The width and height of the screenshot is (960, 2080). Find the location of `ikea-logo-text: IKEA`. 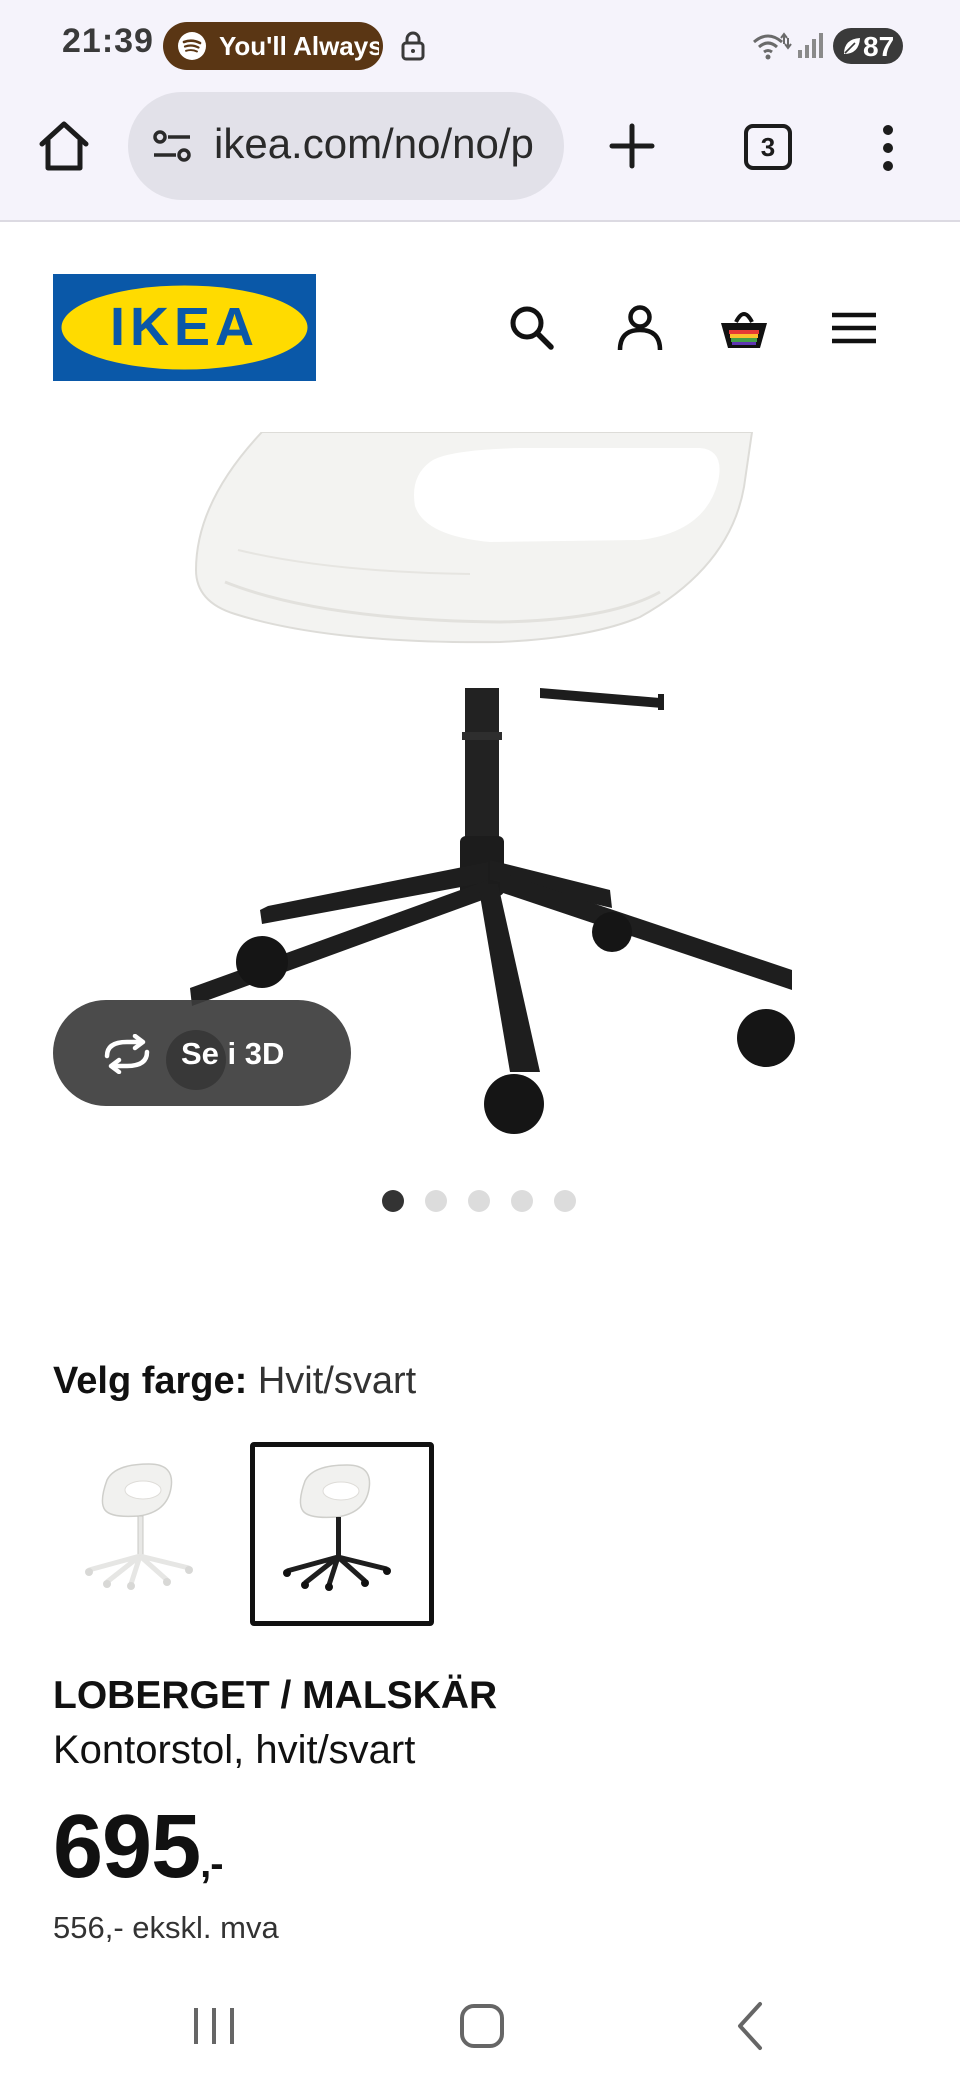

ikea-logo-text: IKEA is located at coordinates (184, 327).